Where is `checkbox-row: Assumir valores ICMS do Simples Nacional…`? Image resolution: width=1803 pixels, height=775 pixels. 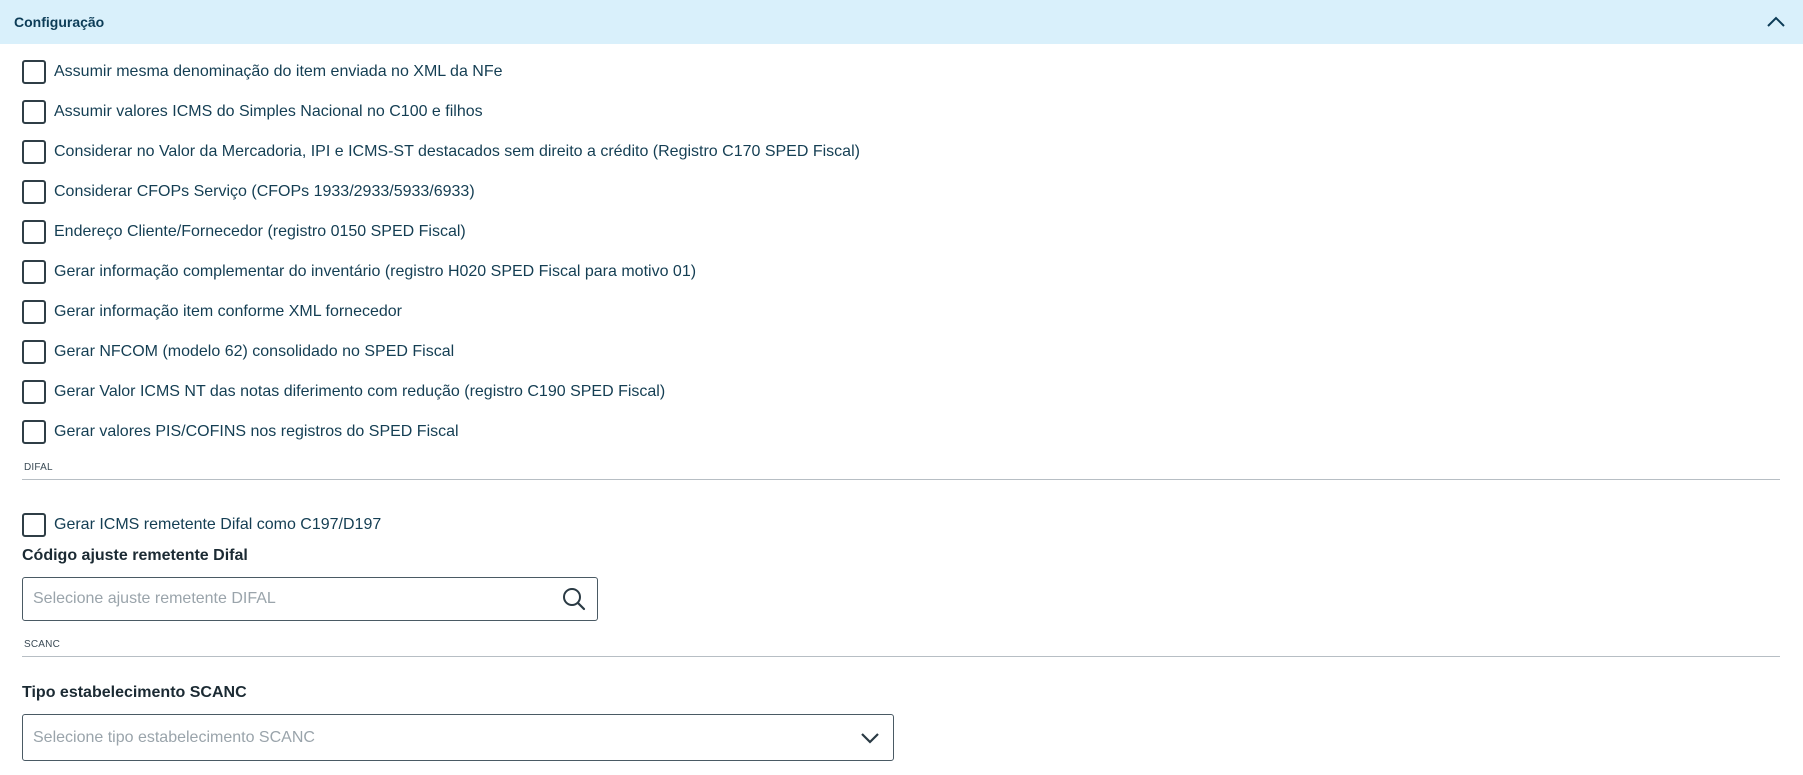
checkbox-row: Assumir valores ICMS do Simples Nacional… is located at coordinates (252, 112).